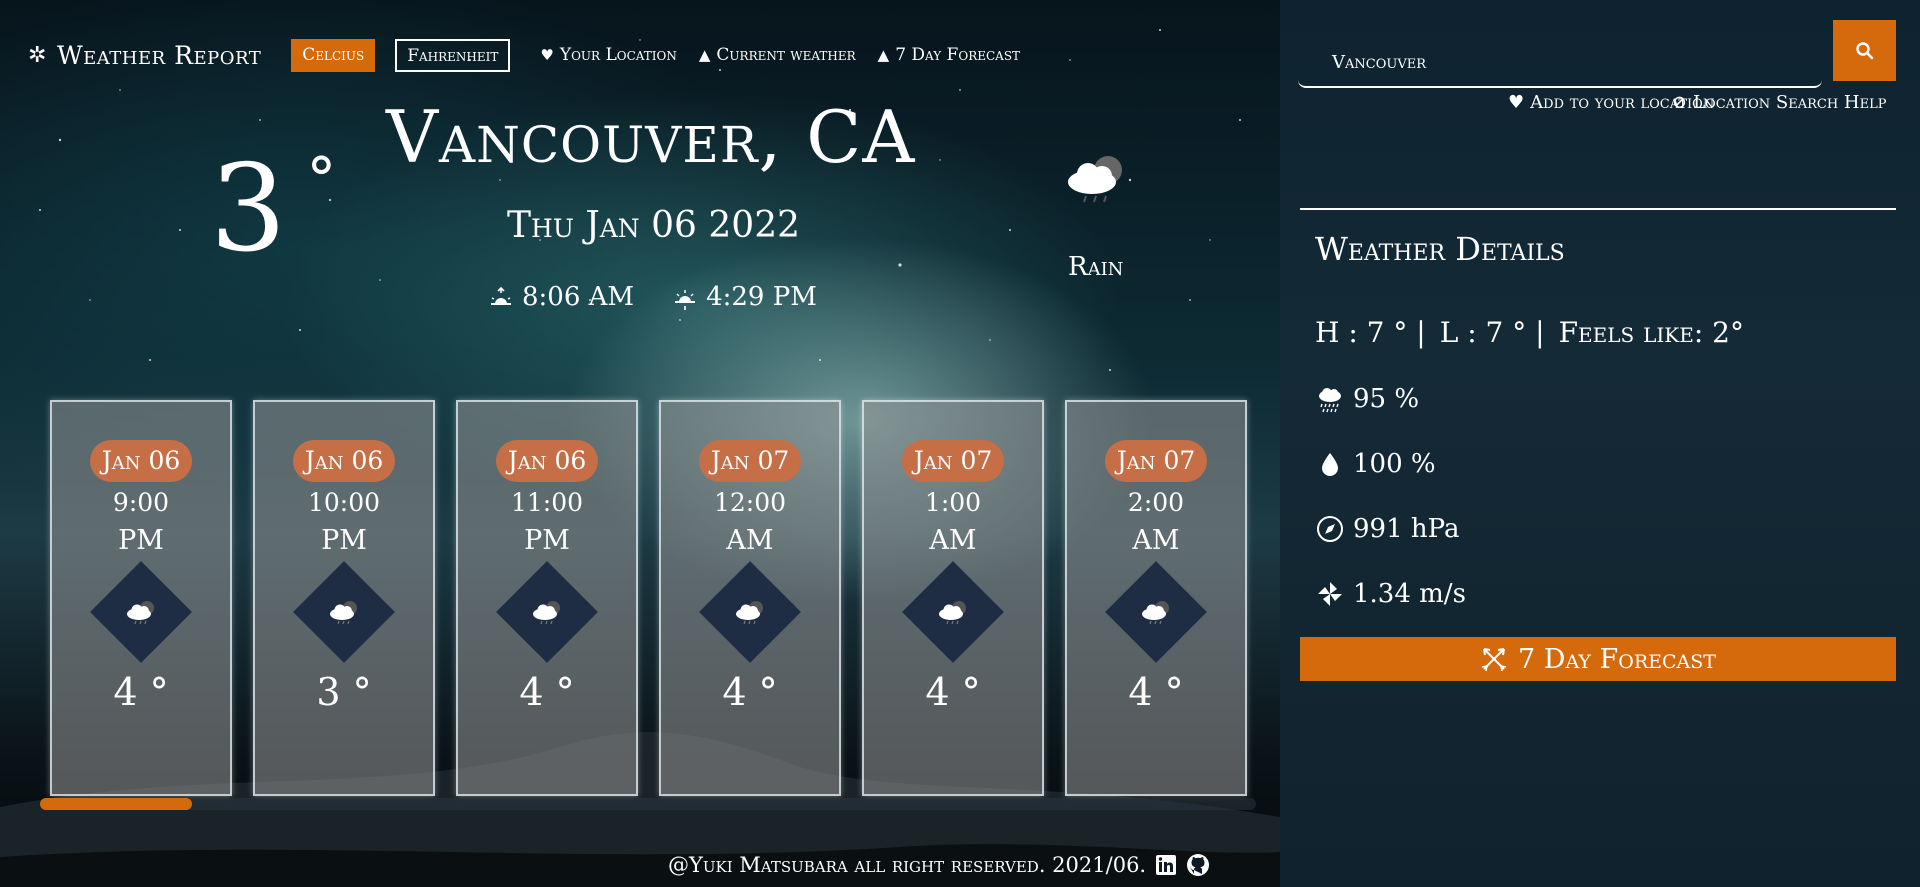  I want to click on city-name: Vancouver, CA, so click(651, 137).